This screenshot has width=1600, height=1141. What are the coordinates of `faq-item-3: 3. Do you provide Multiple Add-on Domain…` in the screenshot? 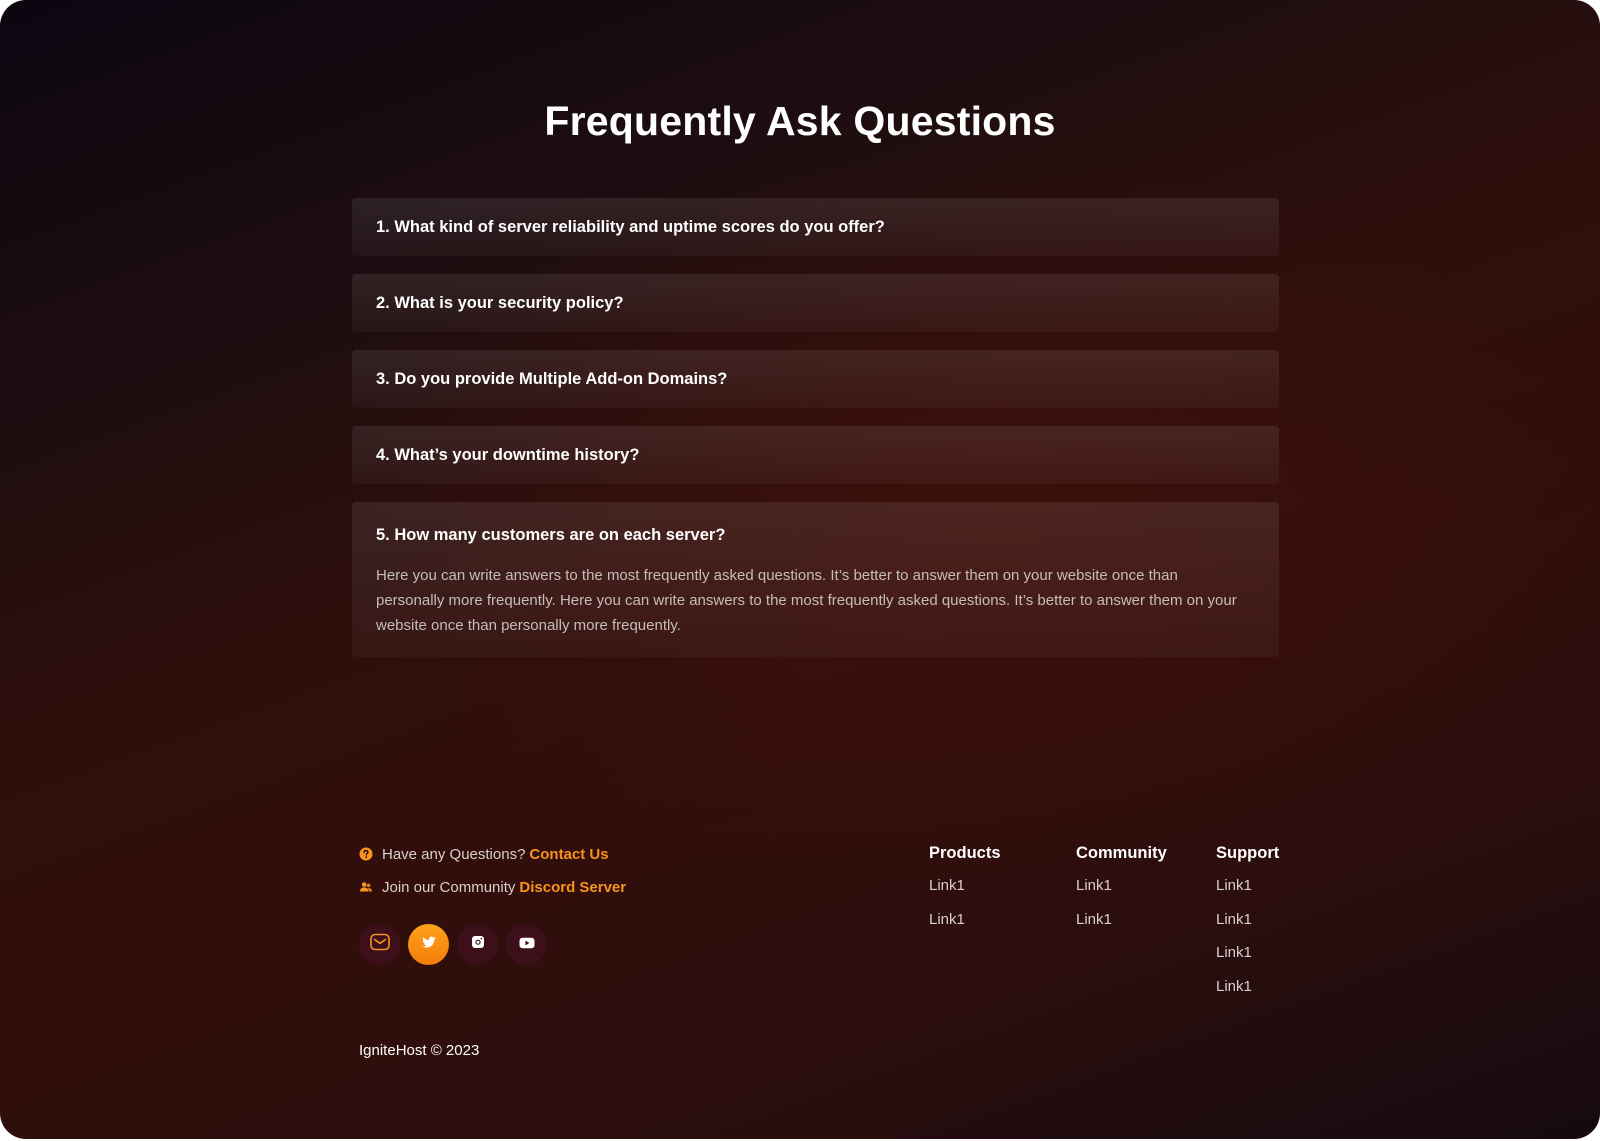 It's located at (815, 379).